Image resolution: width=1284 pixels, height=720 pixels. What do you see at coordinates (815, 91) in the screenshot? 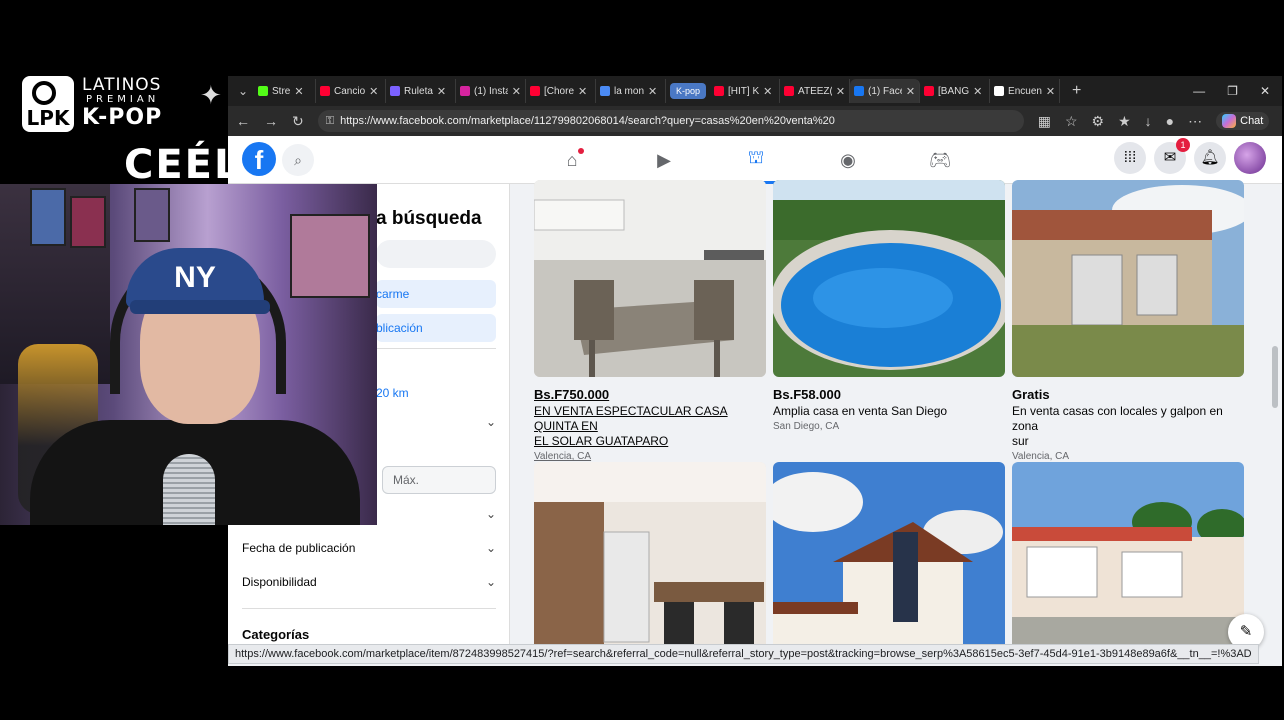
I see `browser-tab: ATEEZ(✕` at bounding box center [815, 91].